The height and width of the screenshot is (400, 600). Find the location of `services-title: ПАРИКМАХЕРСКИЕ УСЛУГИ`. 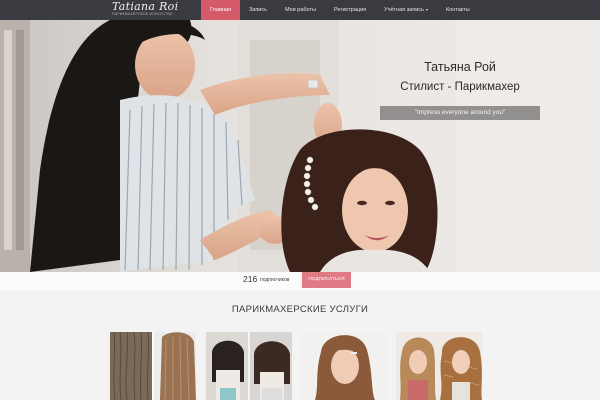

services-title: ПАРИКМАХЕРСКИЕ УСЛУГИ is located at coordinates (300, 309).